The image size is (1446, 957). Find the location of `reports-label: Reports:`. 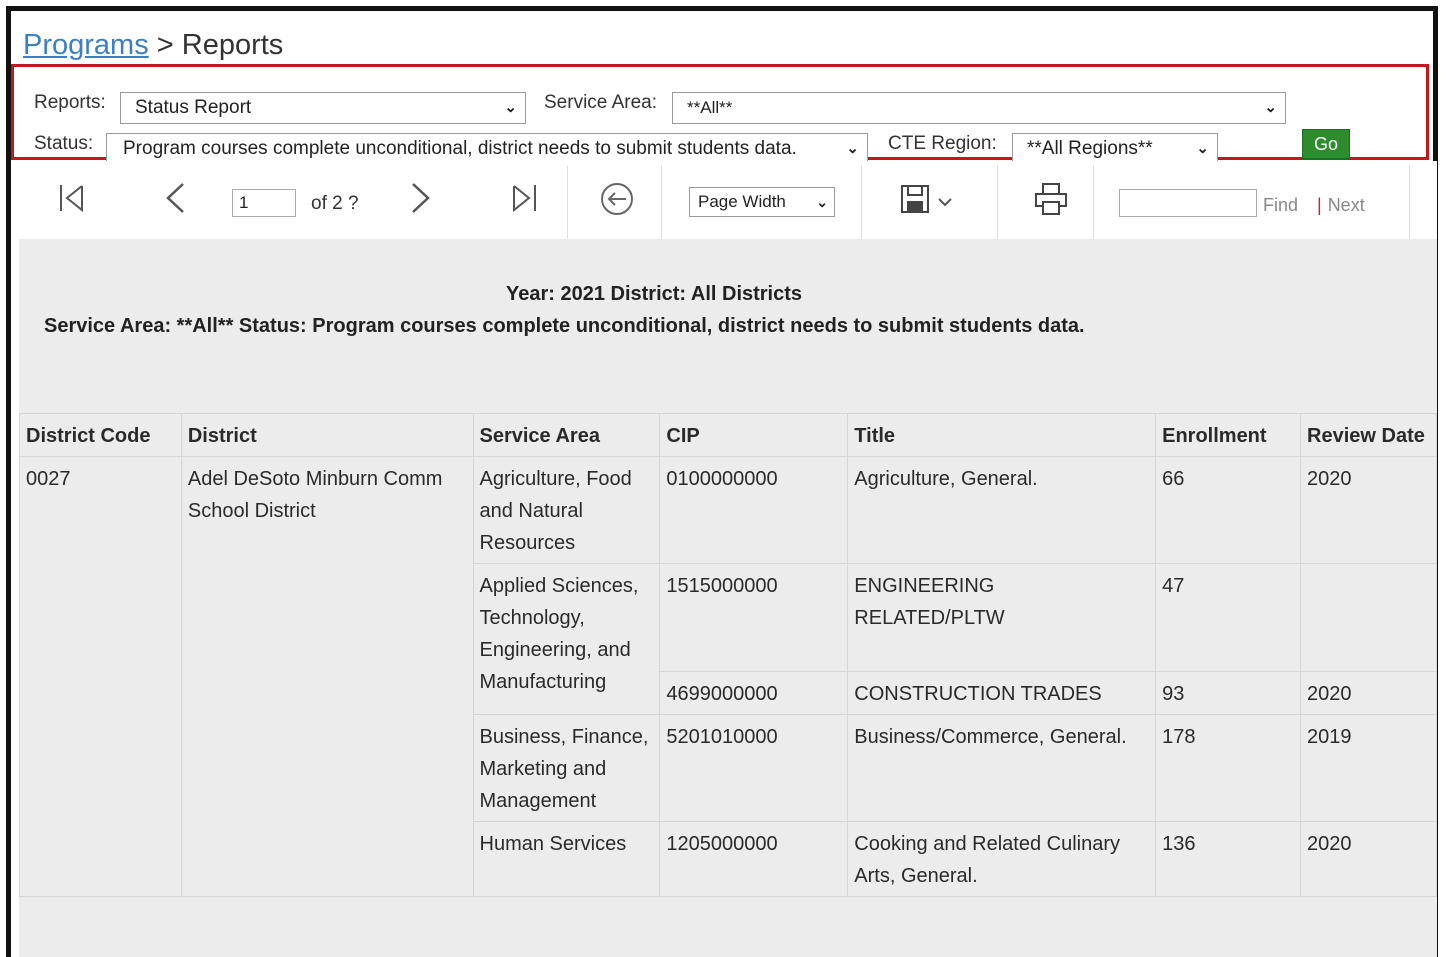

reports-label: Reports: is located at coordinates (70, 102).